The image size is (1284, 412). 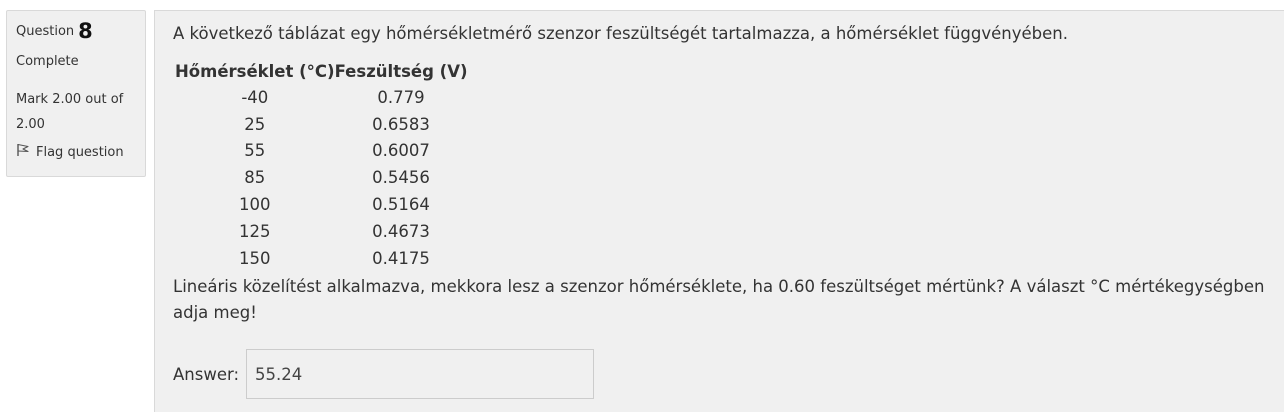 I want to click on table-cell-temperature: -40, so click(x=255, y=97).